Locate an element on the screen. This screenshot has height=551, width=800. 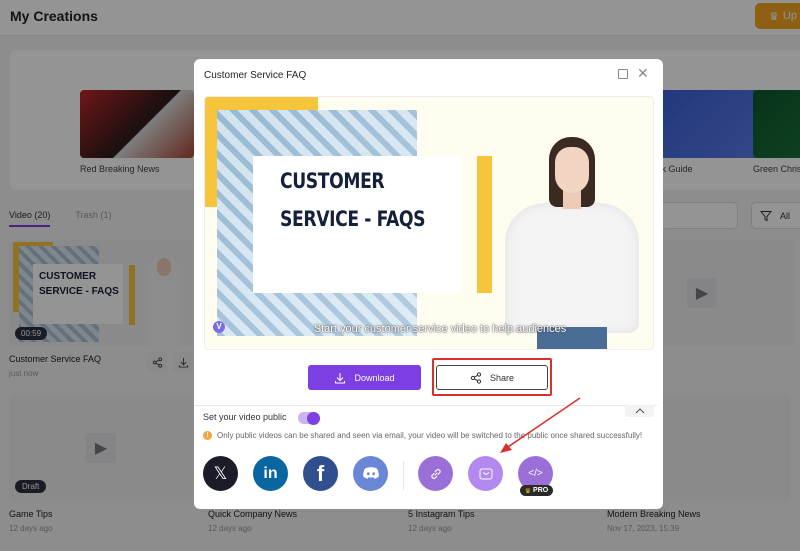
public-toggle is located at coordinates (309, 418).